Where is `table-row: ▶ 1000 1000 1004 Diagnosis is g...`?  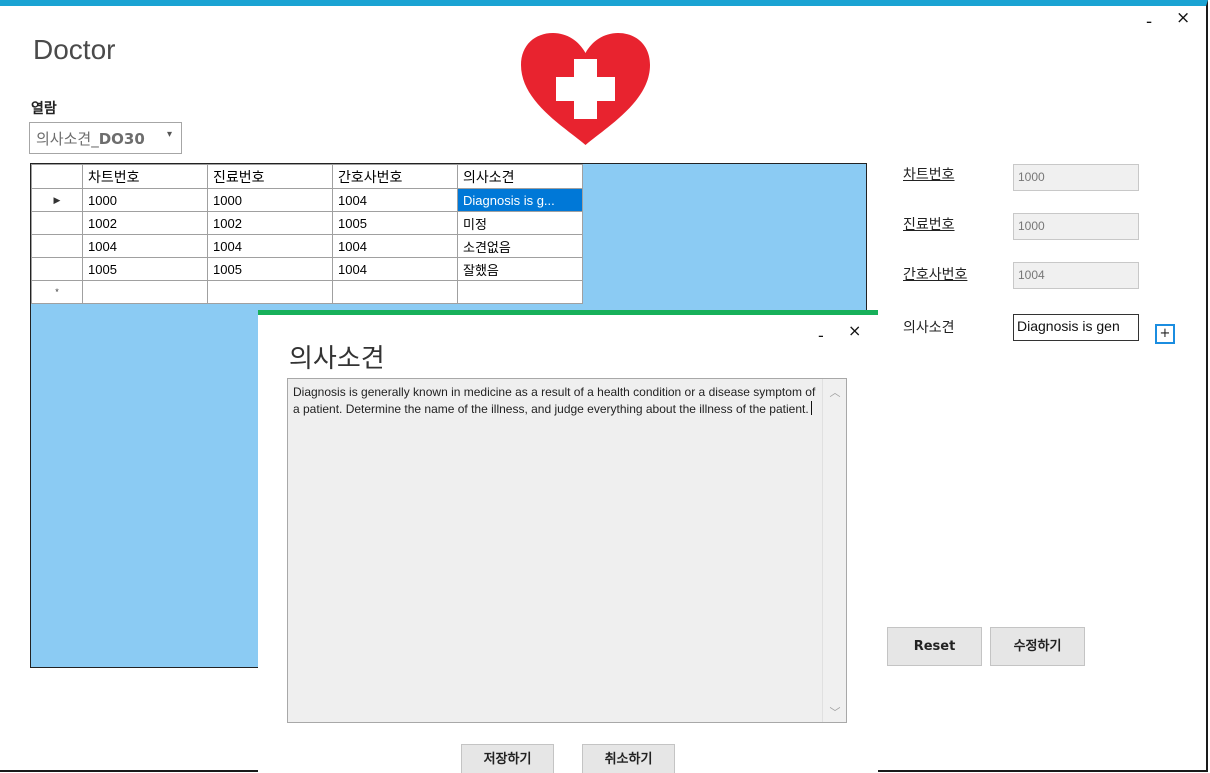 table-row: ▶ 1000 1000 1004 Diagnosis is g... is located at coordinates (307, 200).